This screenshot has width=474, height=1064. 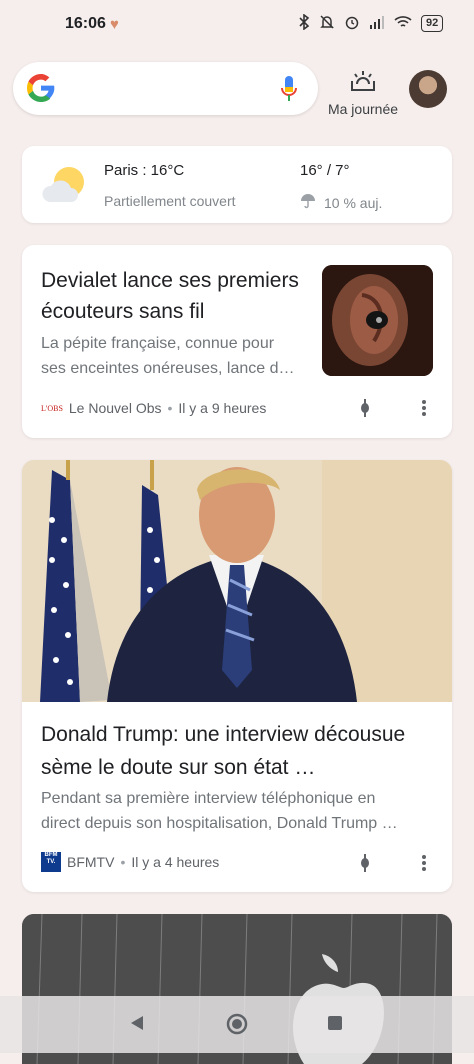 I want to click on article-thumbnail, so click(x=377, y=320).